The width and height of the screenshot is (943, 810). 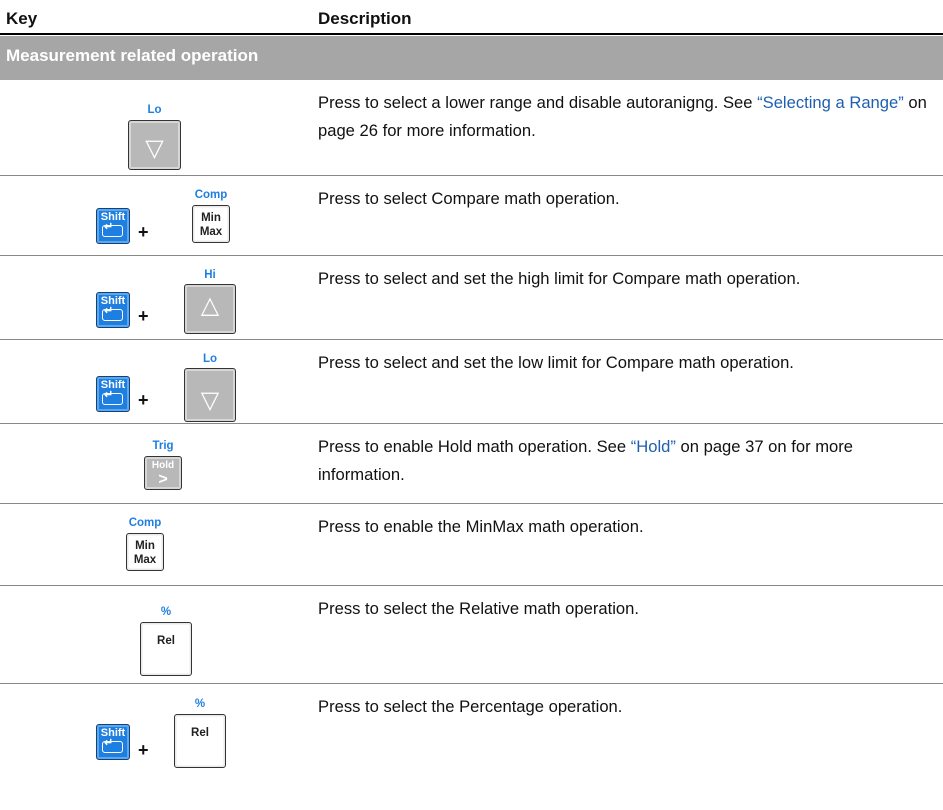 What do you see at coordinates (365, 18) in the screenshot?
I see `header-description: Description` at bounding box center [365, 18].